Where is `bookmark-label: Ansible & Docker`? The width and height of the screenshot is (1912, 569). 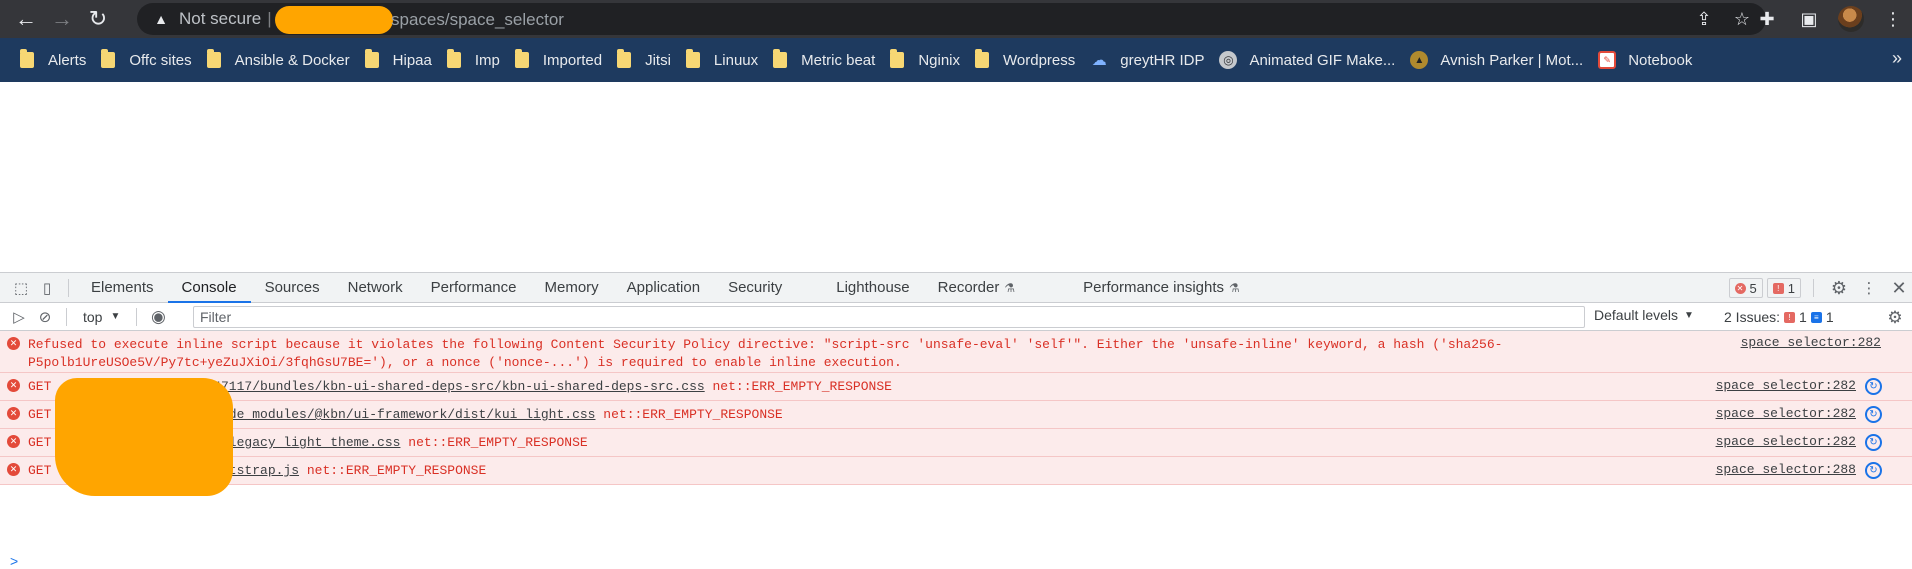
bookmark-label: Ansible & Docker is located at coordinates (292, 60).